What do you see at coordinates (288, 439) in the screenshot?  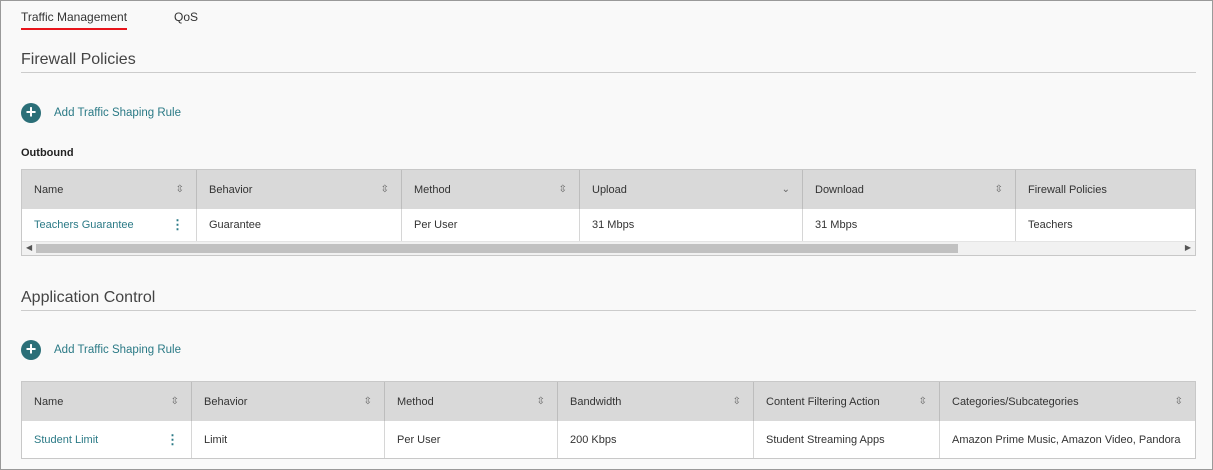 I see `cell-behavior: Limit` at bounding box center [288, 439].